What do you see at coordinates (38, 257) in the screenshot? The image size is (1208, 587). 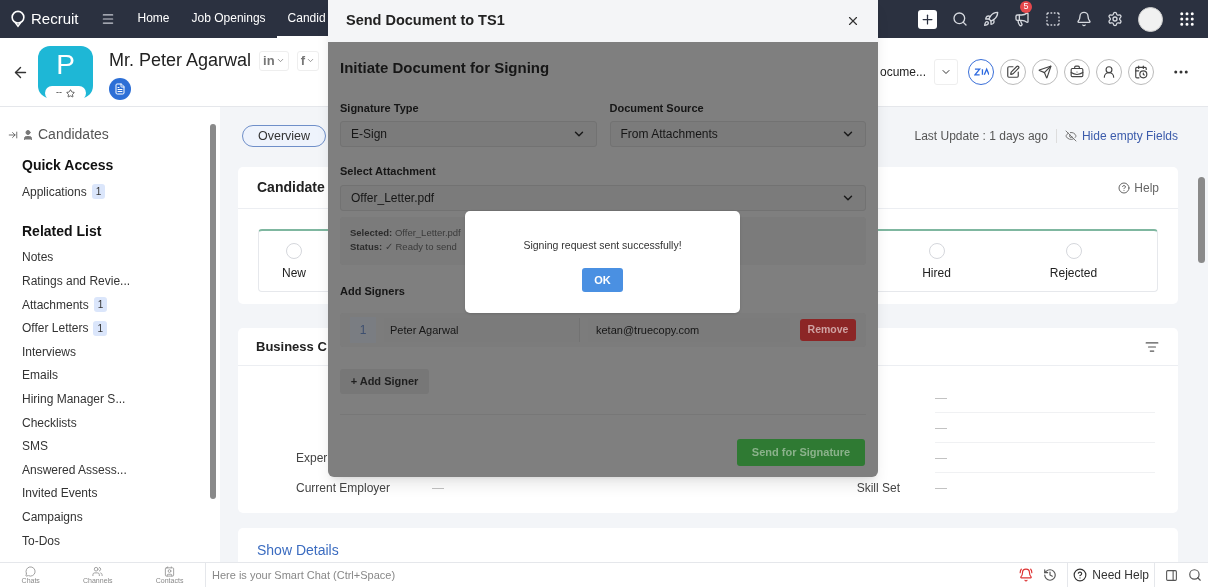 I see `sidebar-link: Notes` at bounding box center [38, 257].